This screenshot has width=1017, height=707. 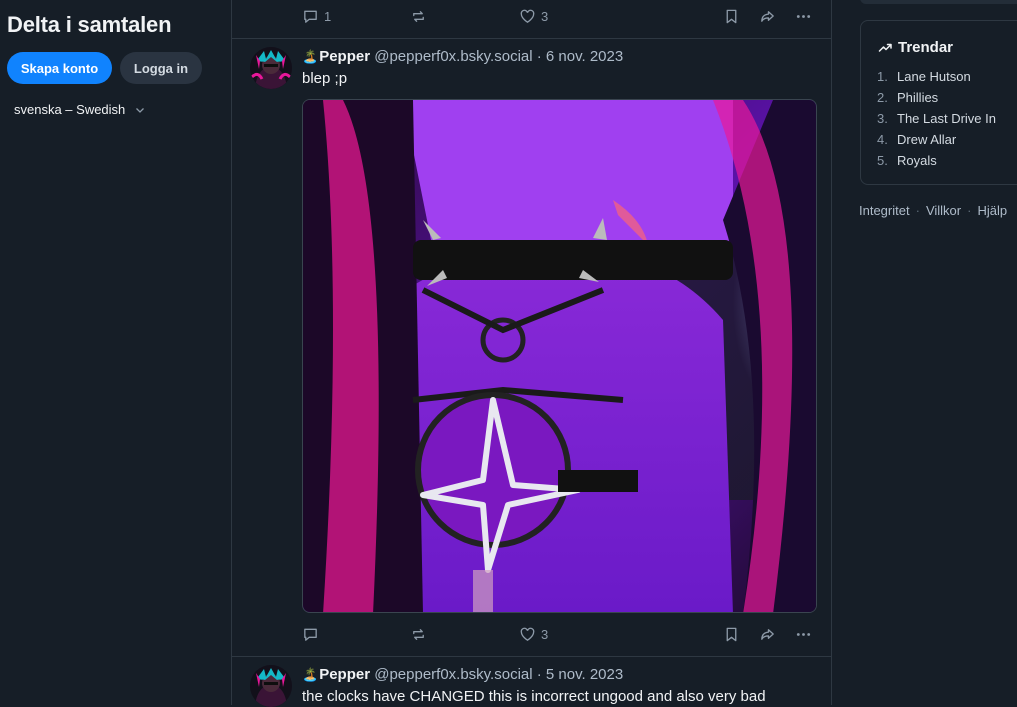 What do you see at coordinates (325, 78) in the screenshot?
I see `post-text: blep ;p` at bounding box center [325, 78].